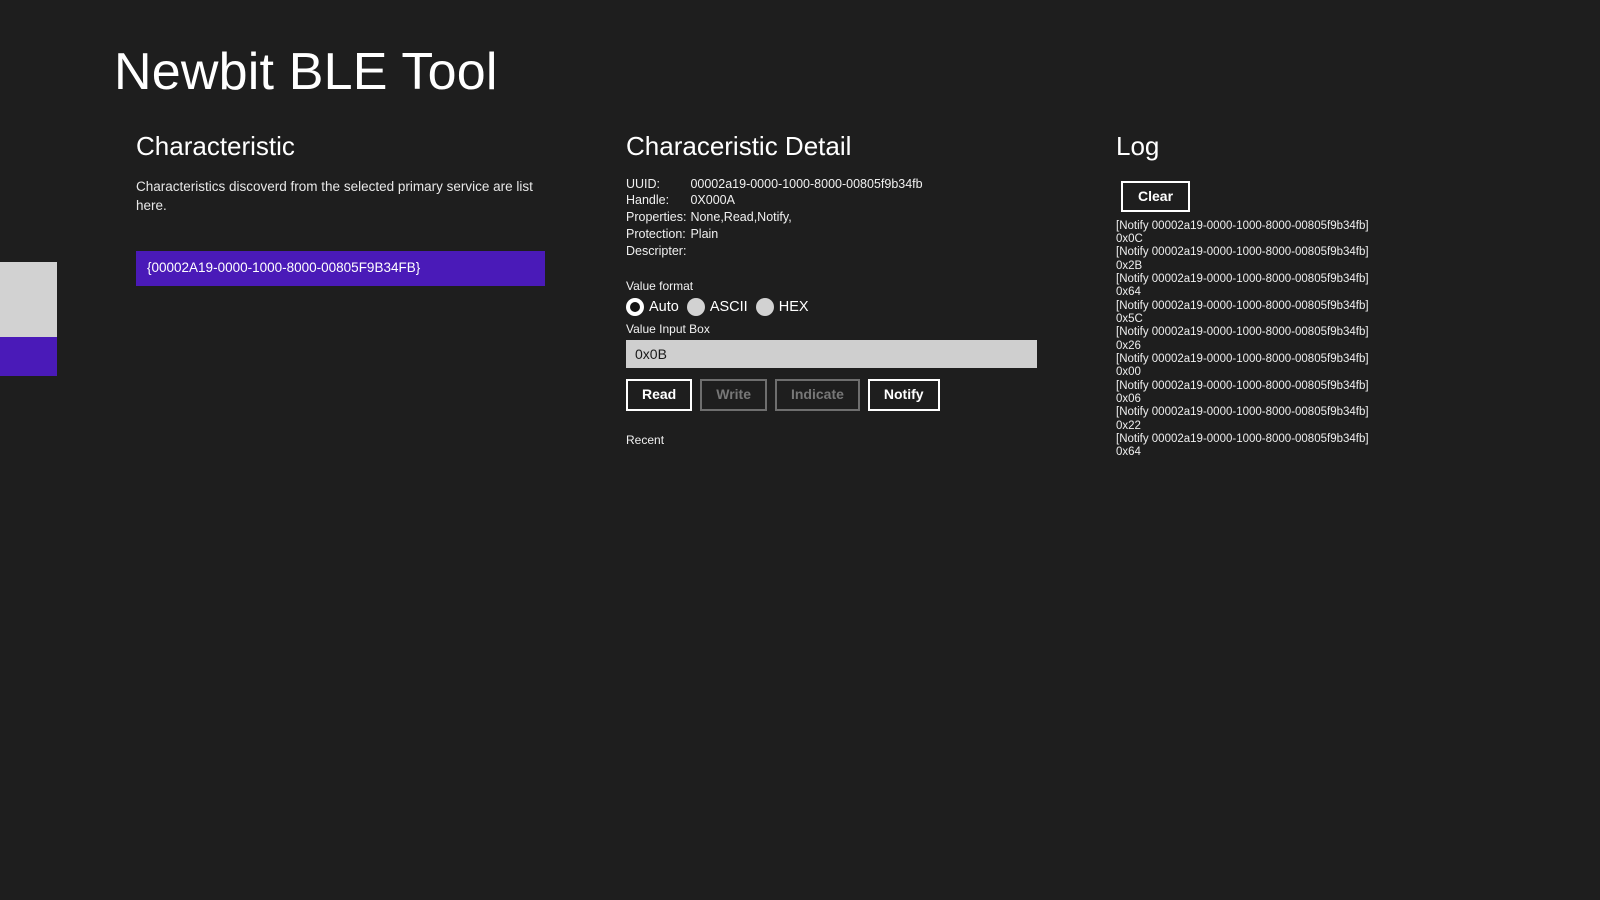  What do you see at coordinates (1128, 372) in the screenshot?
I see `log-entry-value: 0x00` at bounding box center [1128, 372].